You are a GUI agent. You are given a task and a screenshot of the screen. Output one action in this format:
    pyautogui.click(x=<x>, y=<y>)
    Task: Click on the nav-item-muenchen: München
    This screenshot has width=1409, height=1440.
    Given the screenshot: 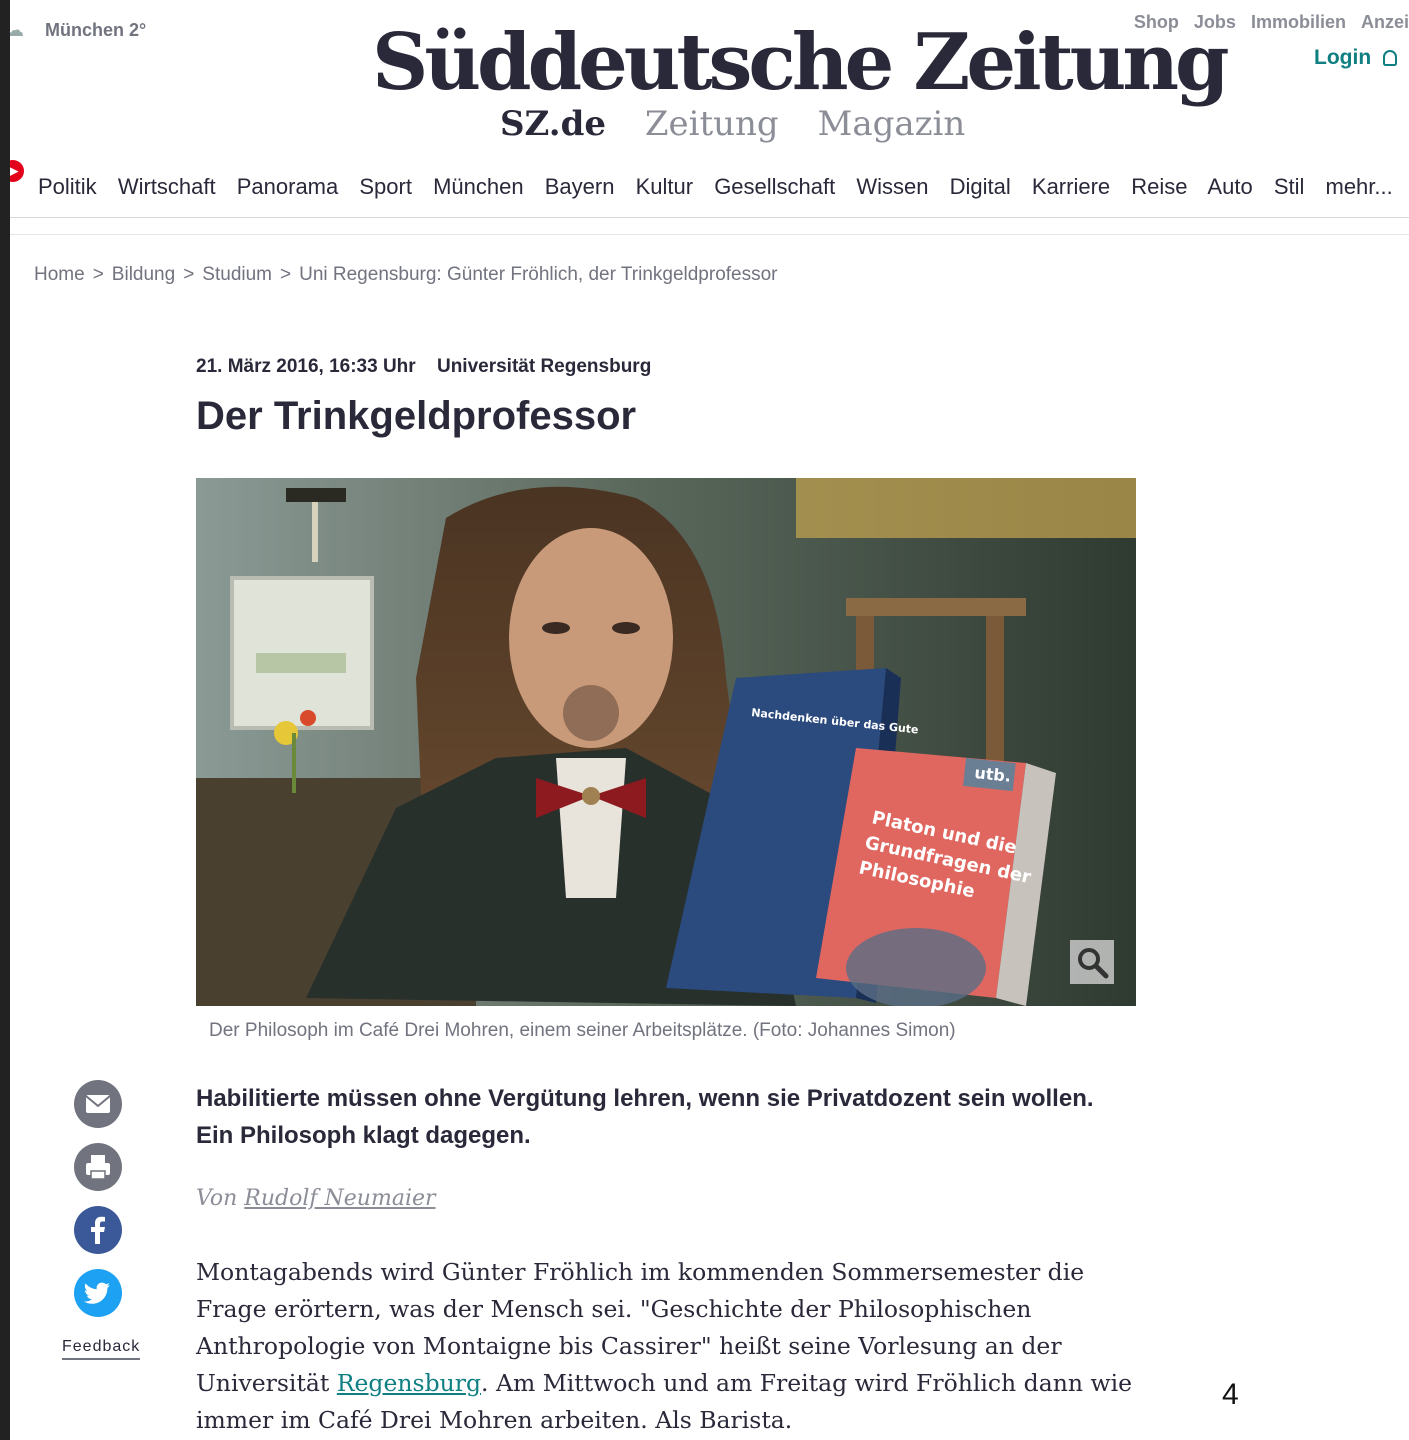 What is the action you would take?
    pyautogui.click(x=478, y=186)
    